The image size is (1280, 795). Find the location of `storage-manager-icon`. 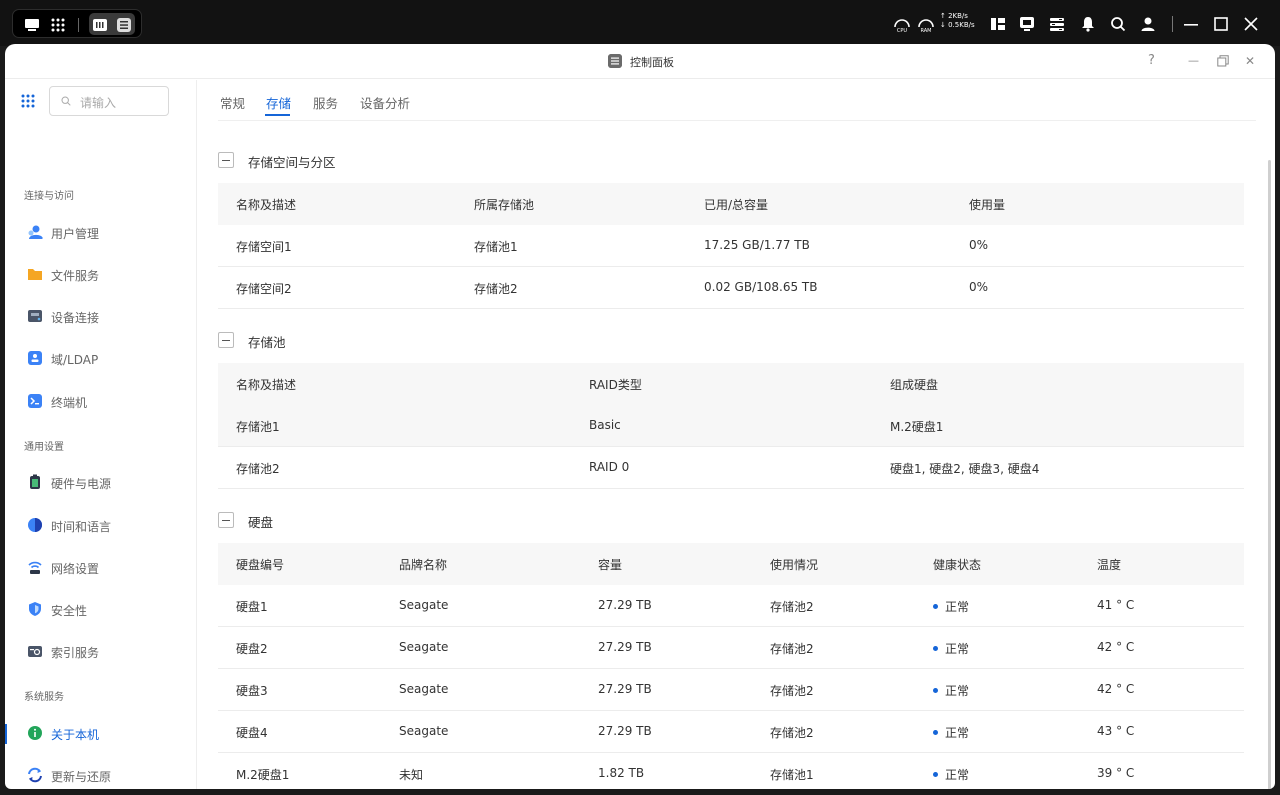

storage-manager-icon is located at coordinates (100, 25).